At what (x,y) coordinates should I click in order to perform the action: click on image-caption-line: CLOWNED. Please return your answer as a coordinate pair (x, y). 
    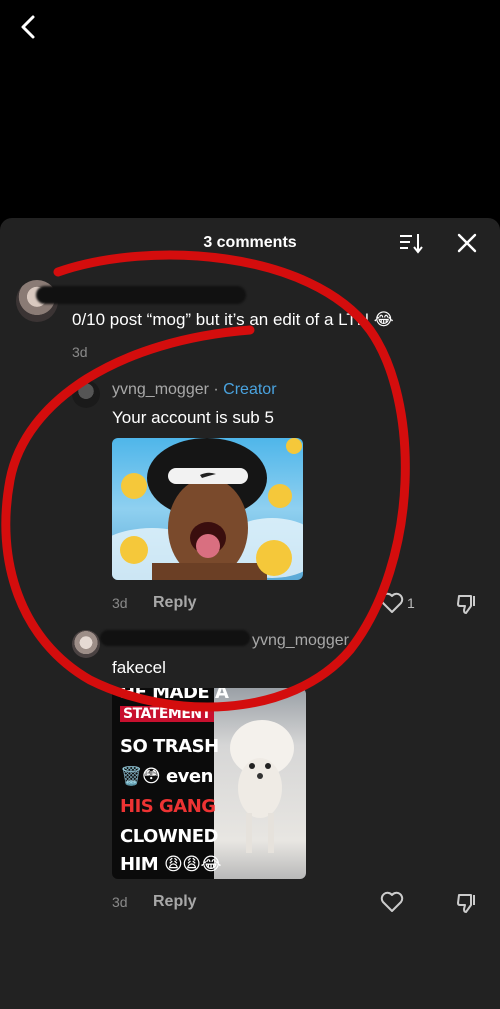
    Looking at the image, I should click on (169, 836).